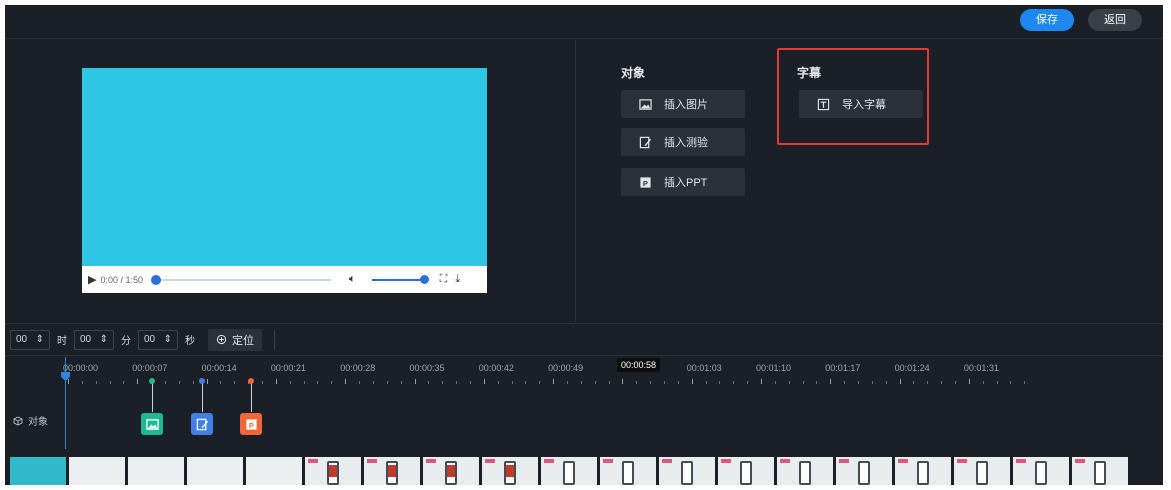 Image resolution: width=1171 pixels, height=490 pixels. What do you see at coordinates (288, 368) in the screenshot?
I see `ruler-tick-label: 00:00:21` at bounding box center [288, 368].